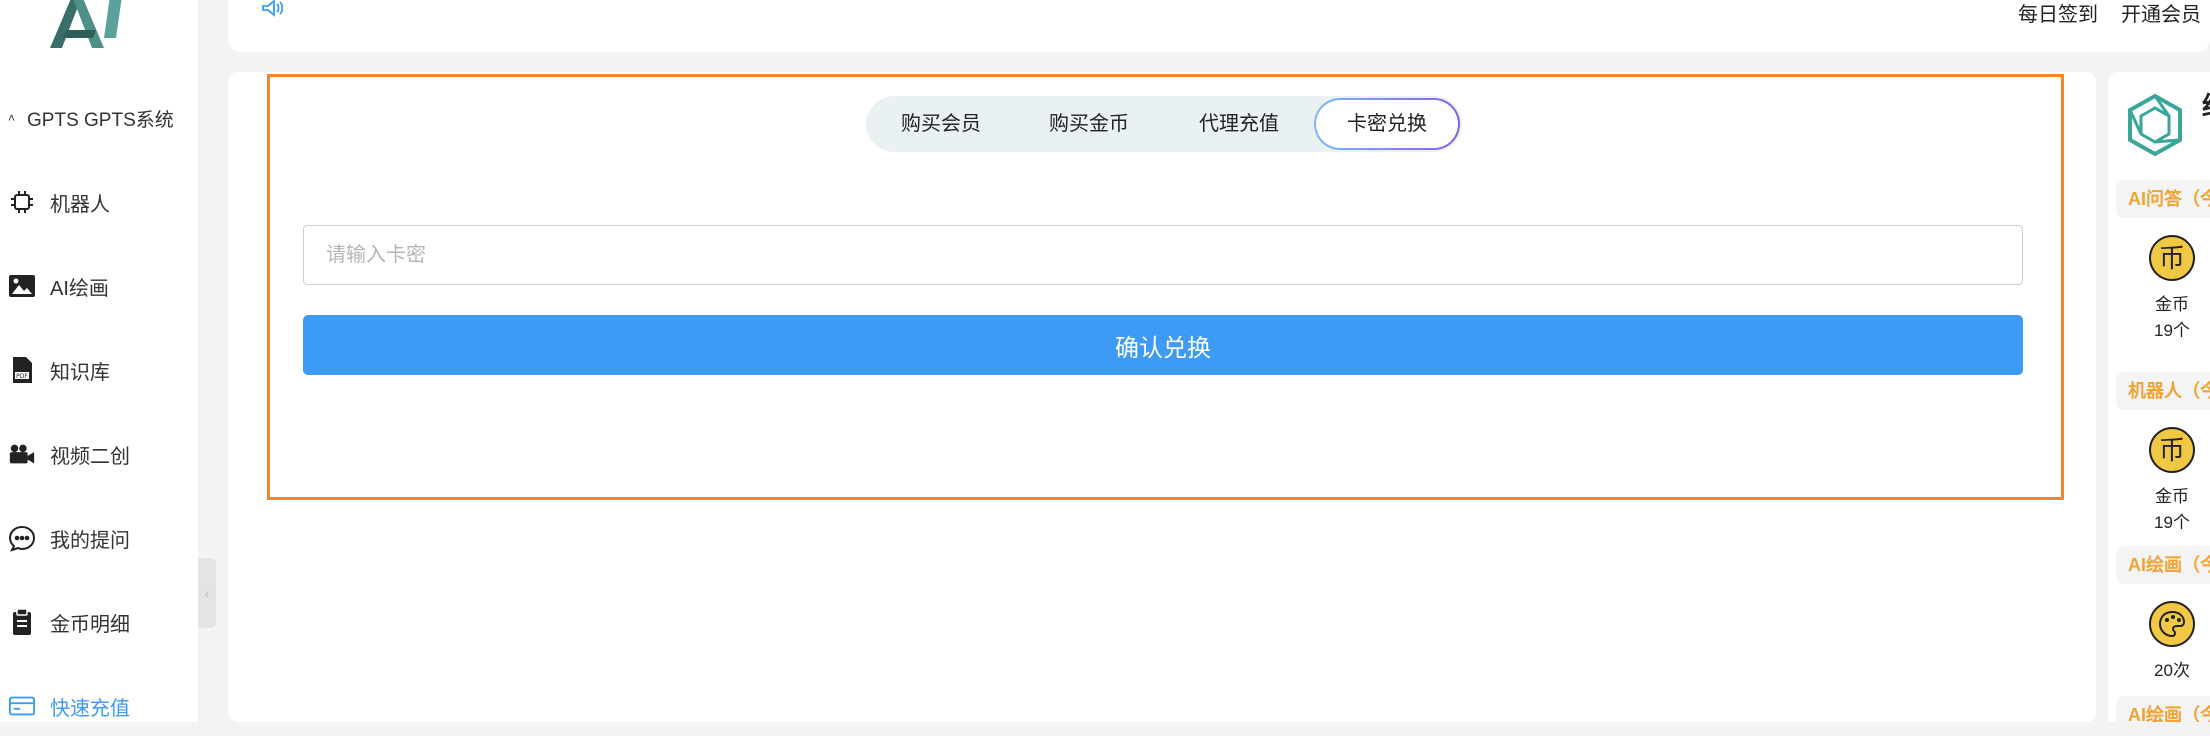 This screenshot has height=736, width=2210. Describe the element at coordinates (1164, 124) in the screenshot. I see `recharge-tabs: 购买会员 购买金币 代理充值 卡密兑换` at that location.